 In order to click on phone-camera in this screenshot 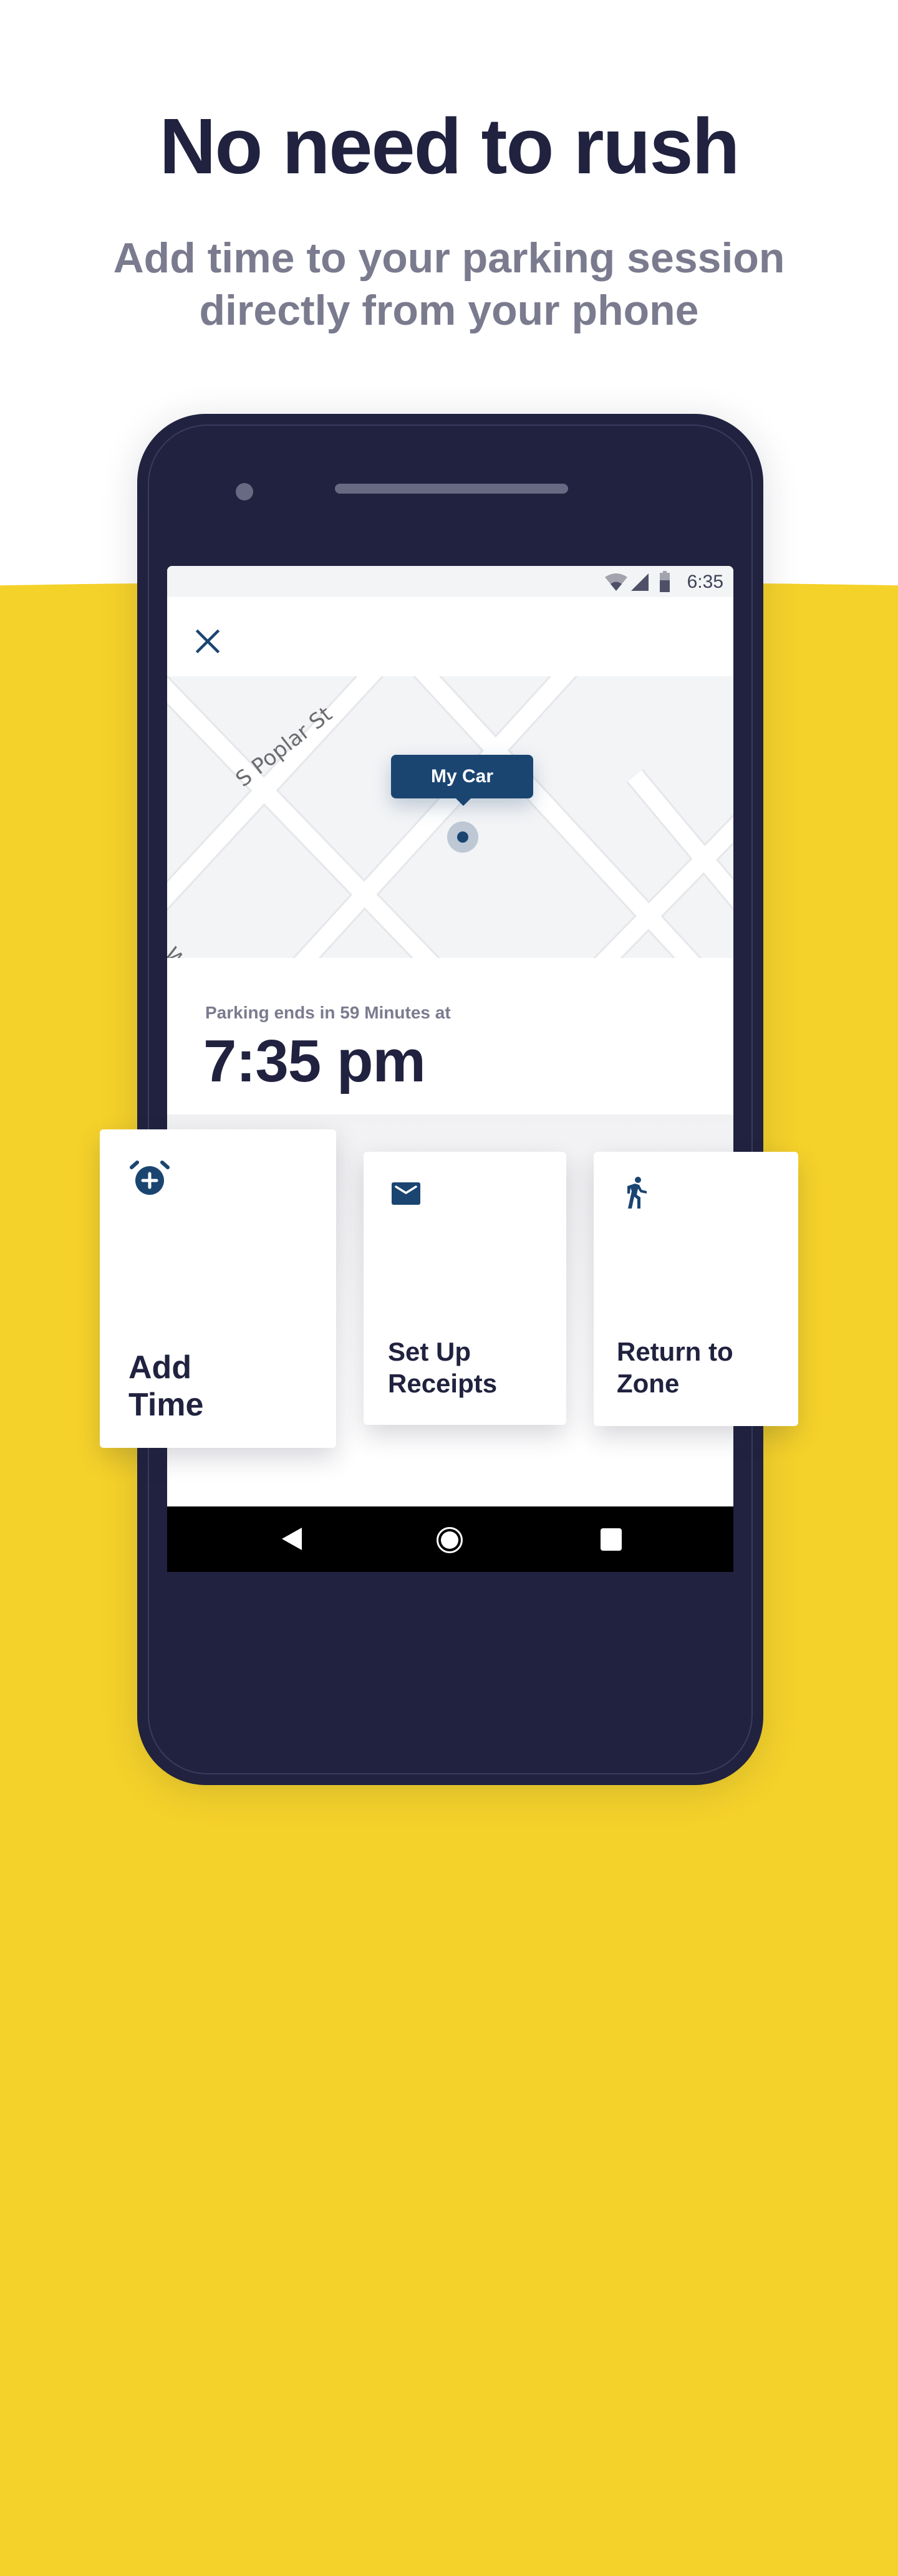, I will do `click(244, 492)`.